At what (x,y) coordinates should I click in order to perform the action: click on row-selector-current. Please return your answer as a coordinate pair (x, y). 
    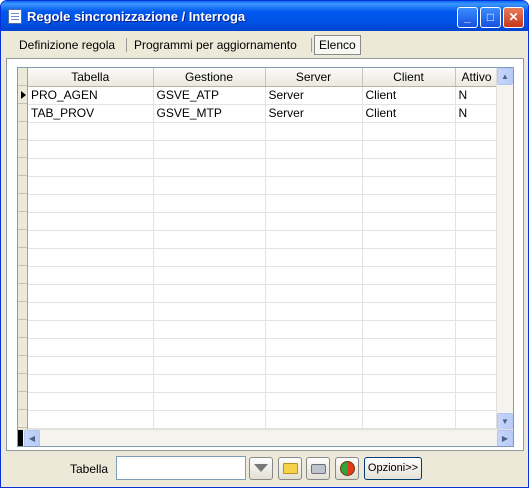
    Looking at the image, I should click on (22, 95).